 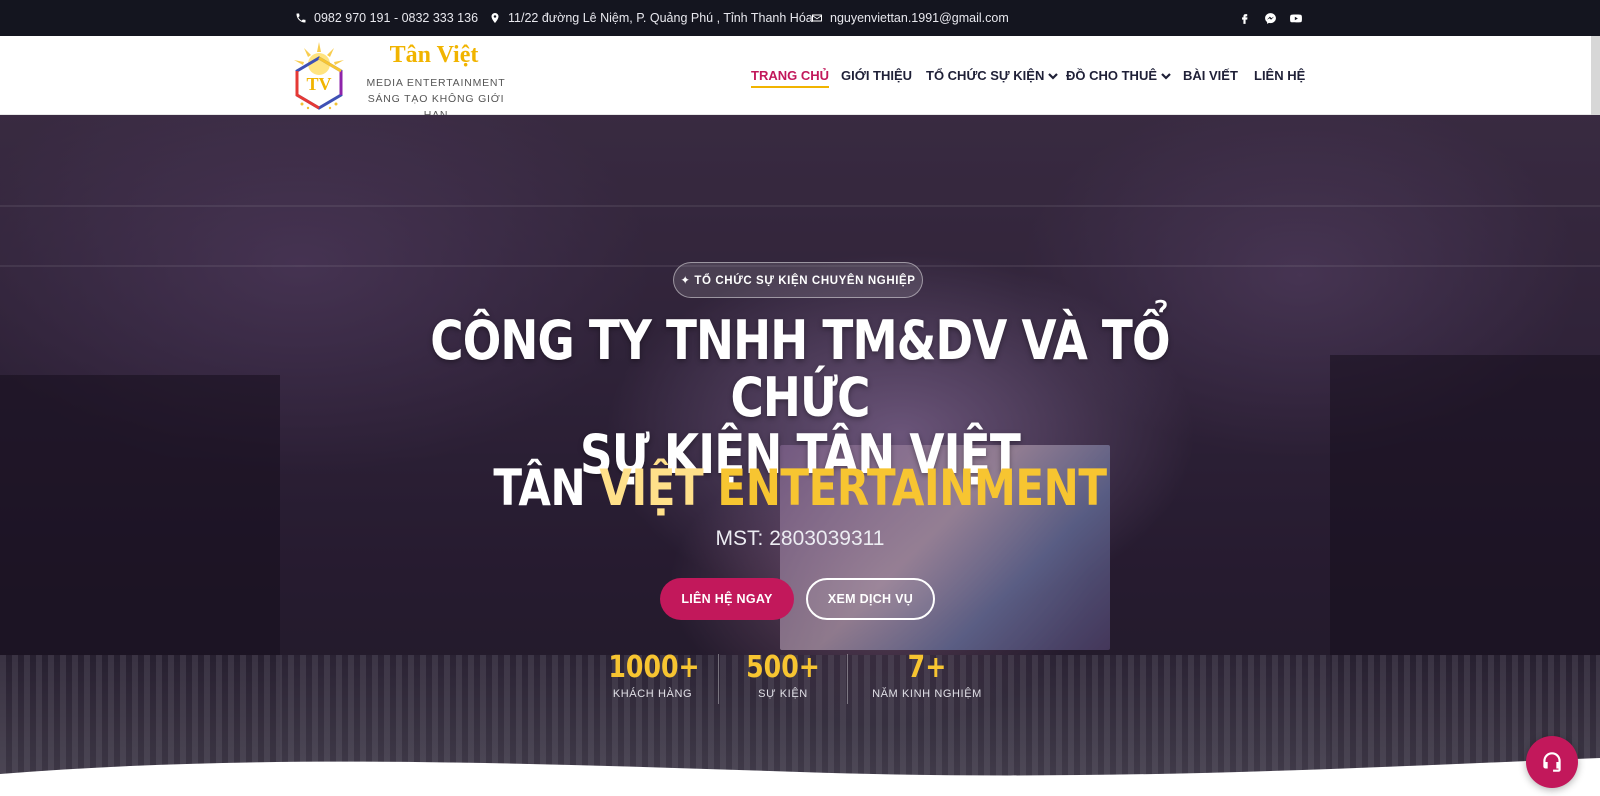 I want to click on stat-value: 500+, so click(x=783, y=667).